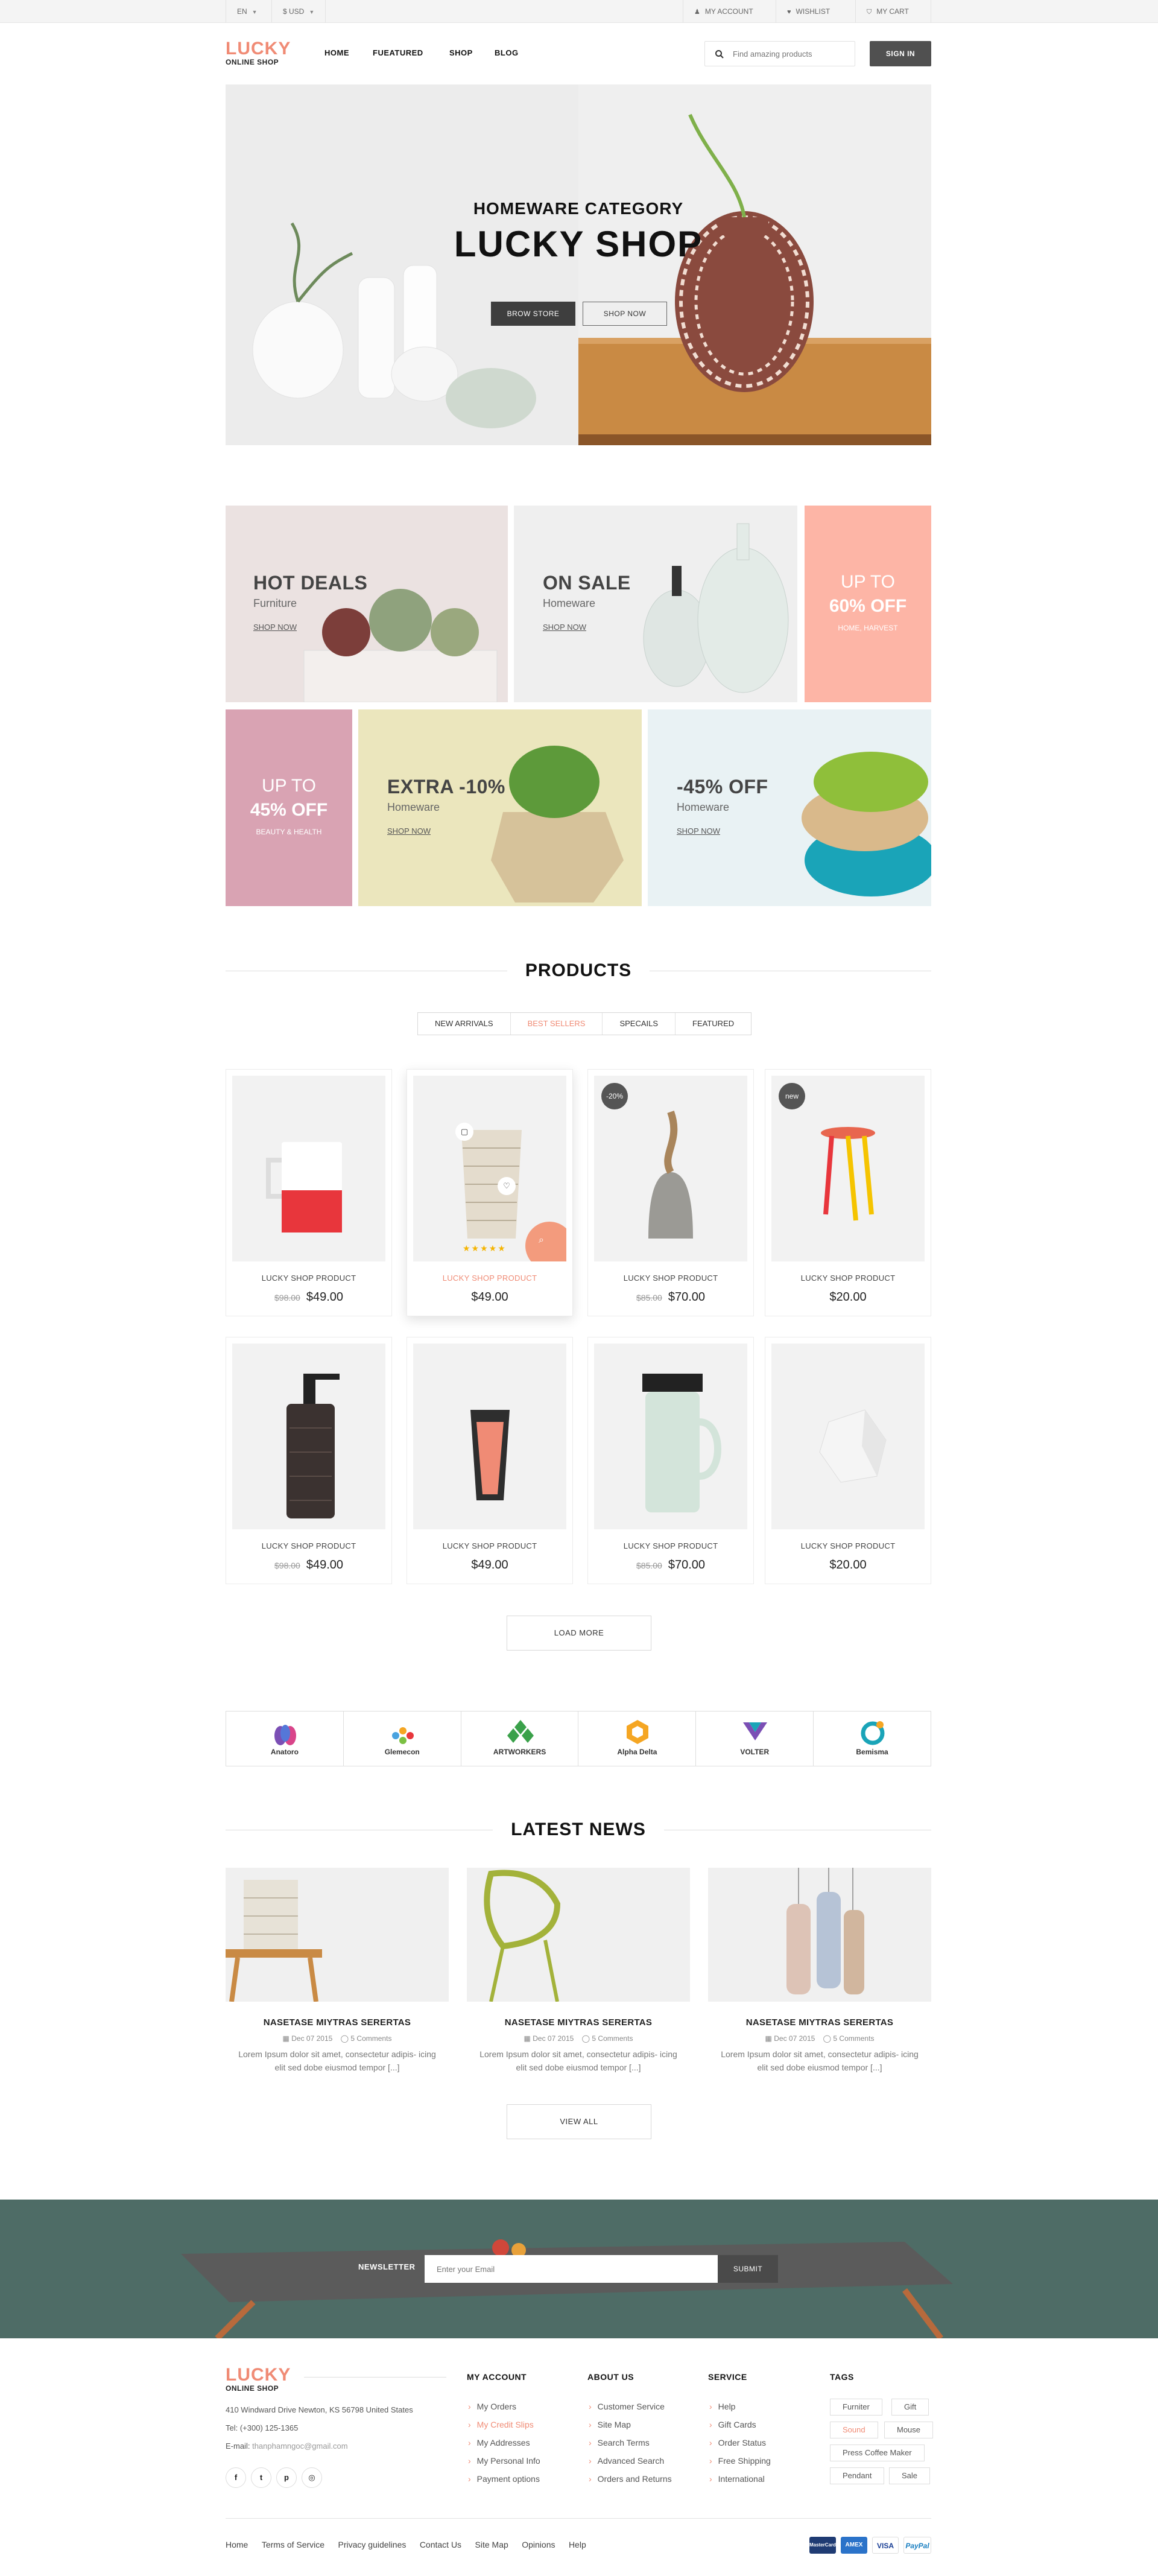  I want to click on my-cart-link: ⛉ MY CART, so click(893, 12).